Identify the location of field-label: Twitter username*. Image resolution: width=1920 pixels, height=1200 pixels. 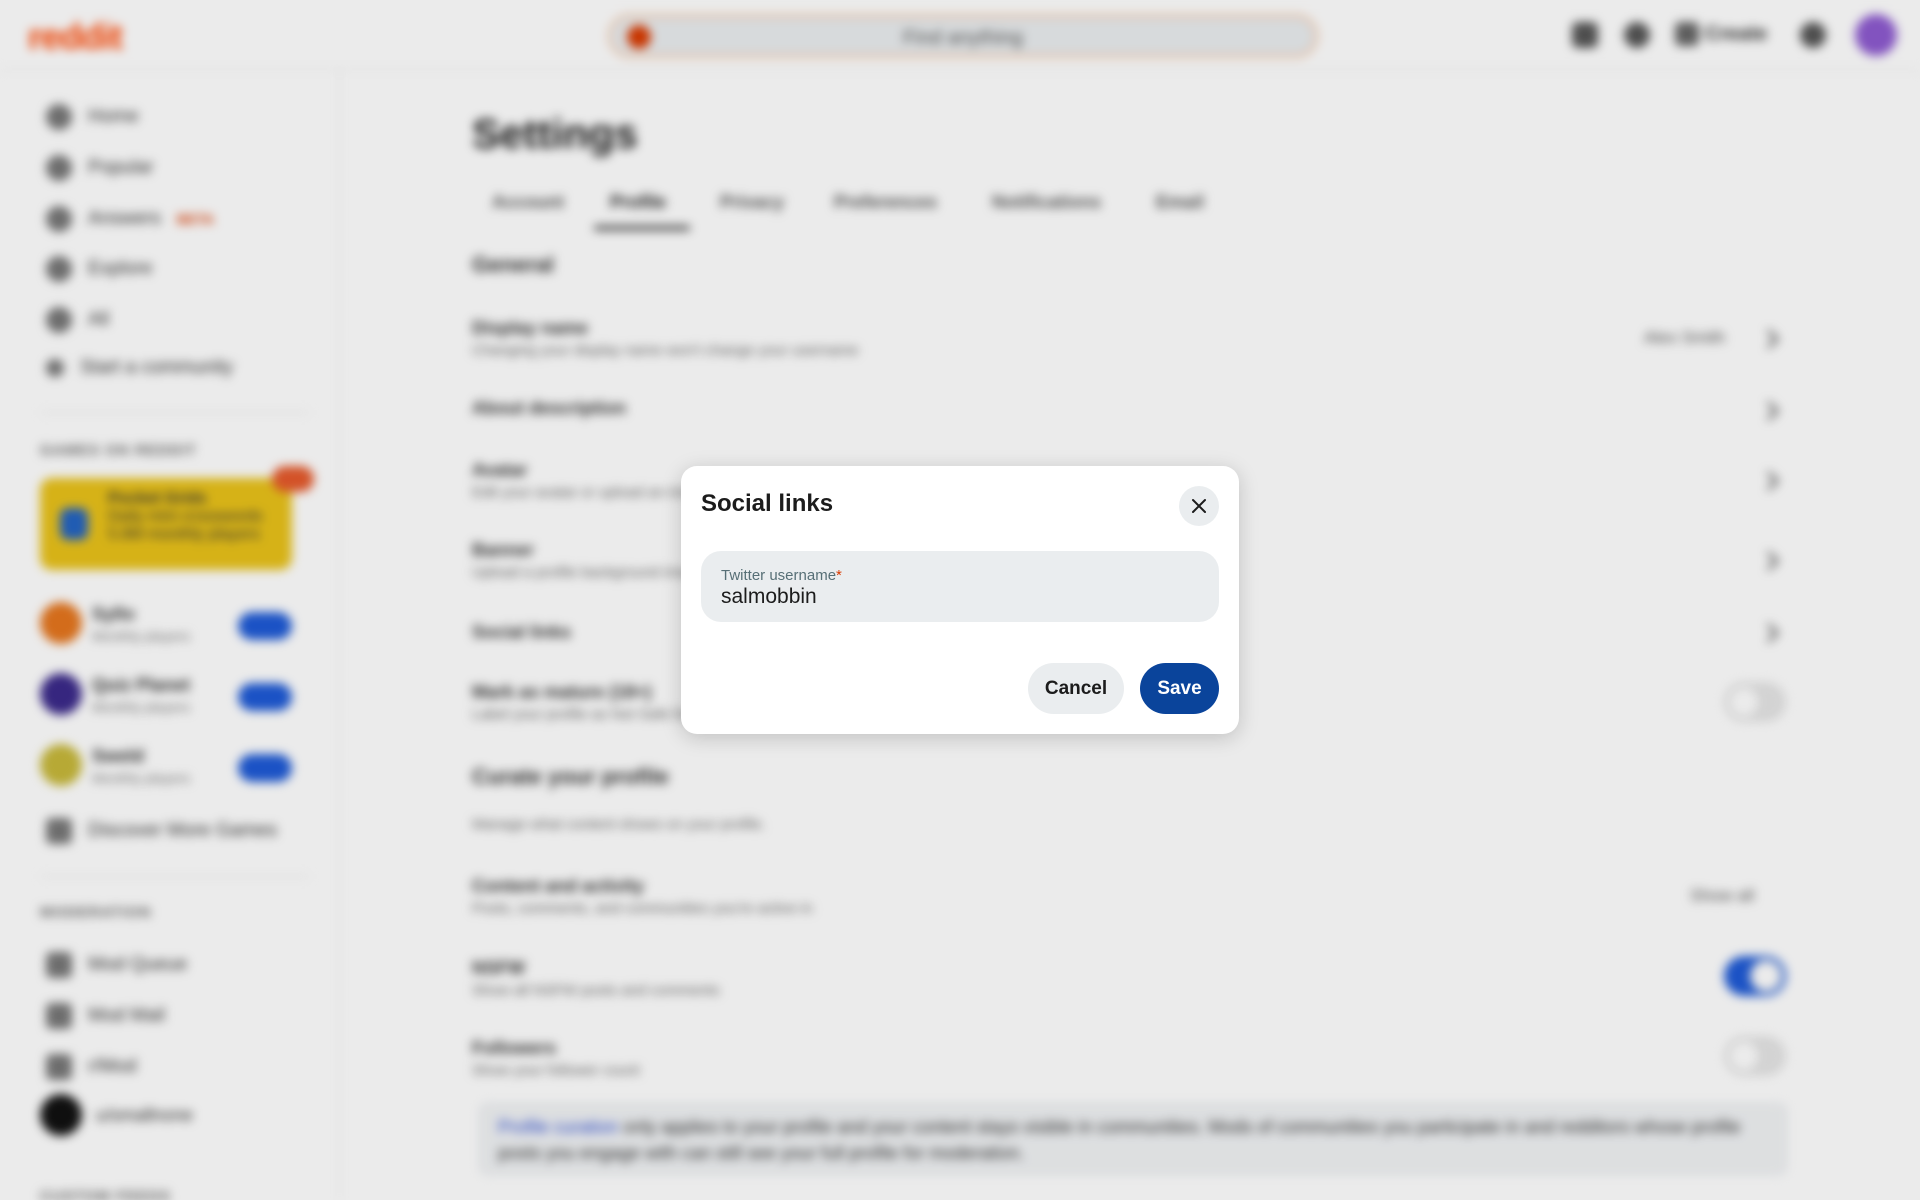
(781, 575).